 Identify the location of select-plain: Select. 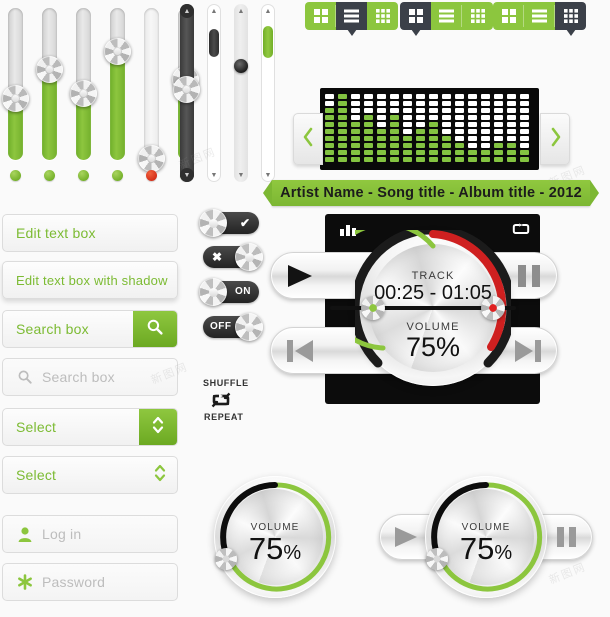
(90, 475).